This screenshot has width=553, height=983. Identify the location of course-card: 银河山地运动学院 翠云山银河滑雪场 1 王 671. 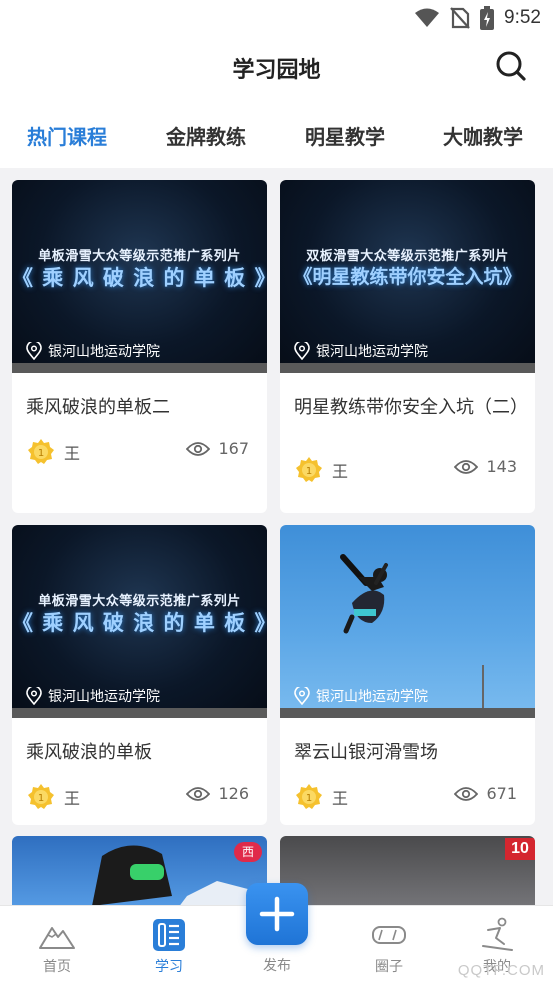
(407, 675).